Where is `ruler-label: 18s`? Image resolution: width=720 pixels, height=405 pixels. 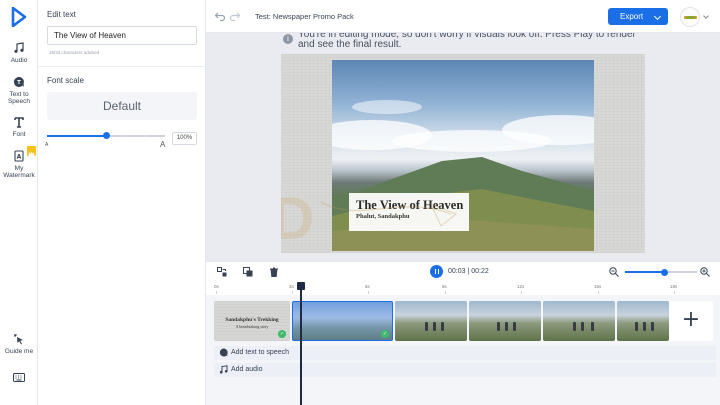
ruler-label: 18s is located at coordinates (674, 286).